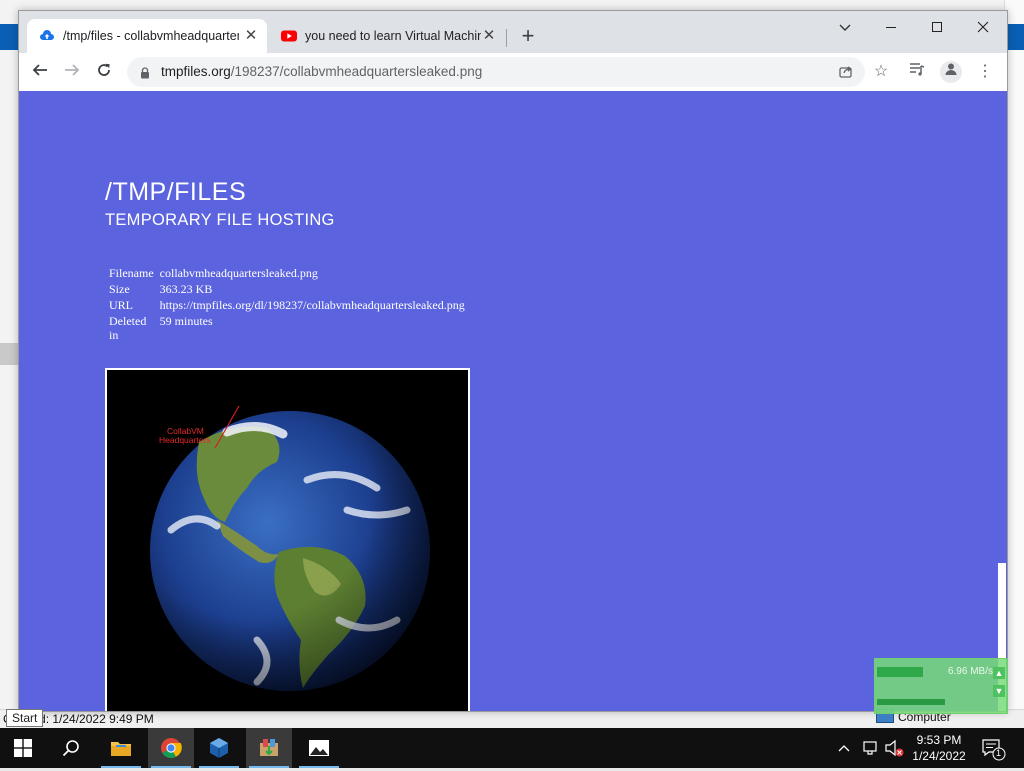 The height and width of the screenshot is (771, 1024). Describe the element at coordinates (939, 756) in the screenshot. I see `clock-date: 1/24/2022` at that location.